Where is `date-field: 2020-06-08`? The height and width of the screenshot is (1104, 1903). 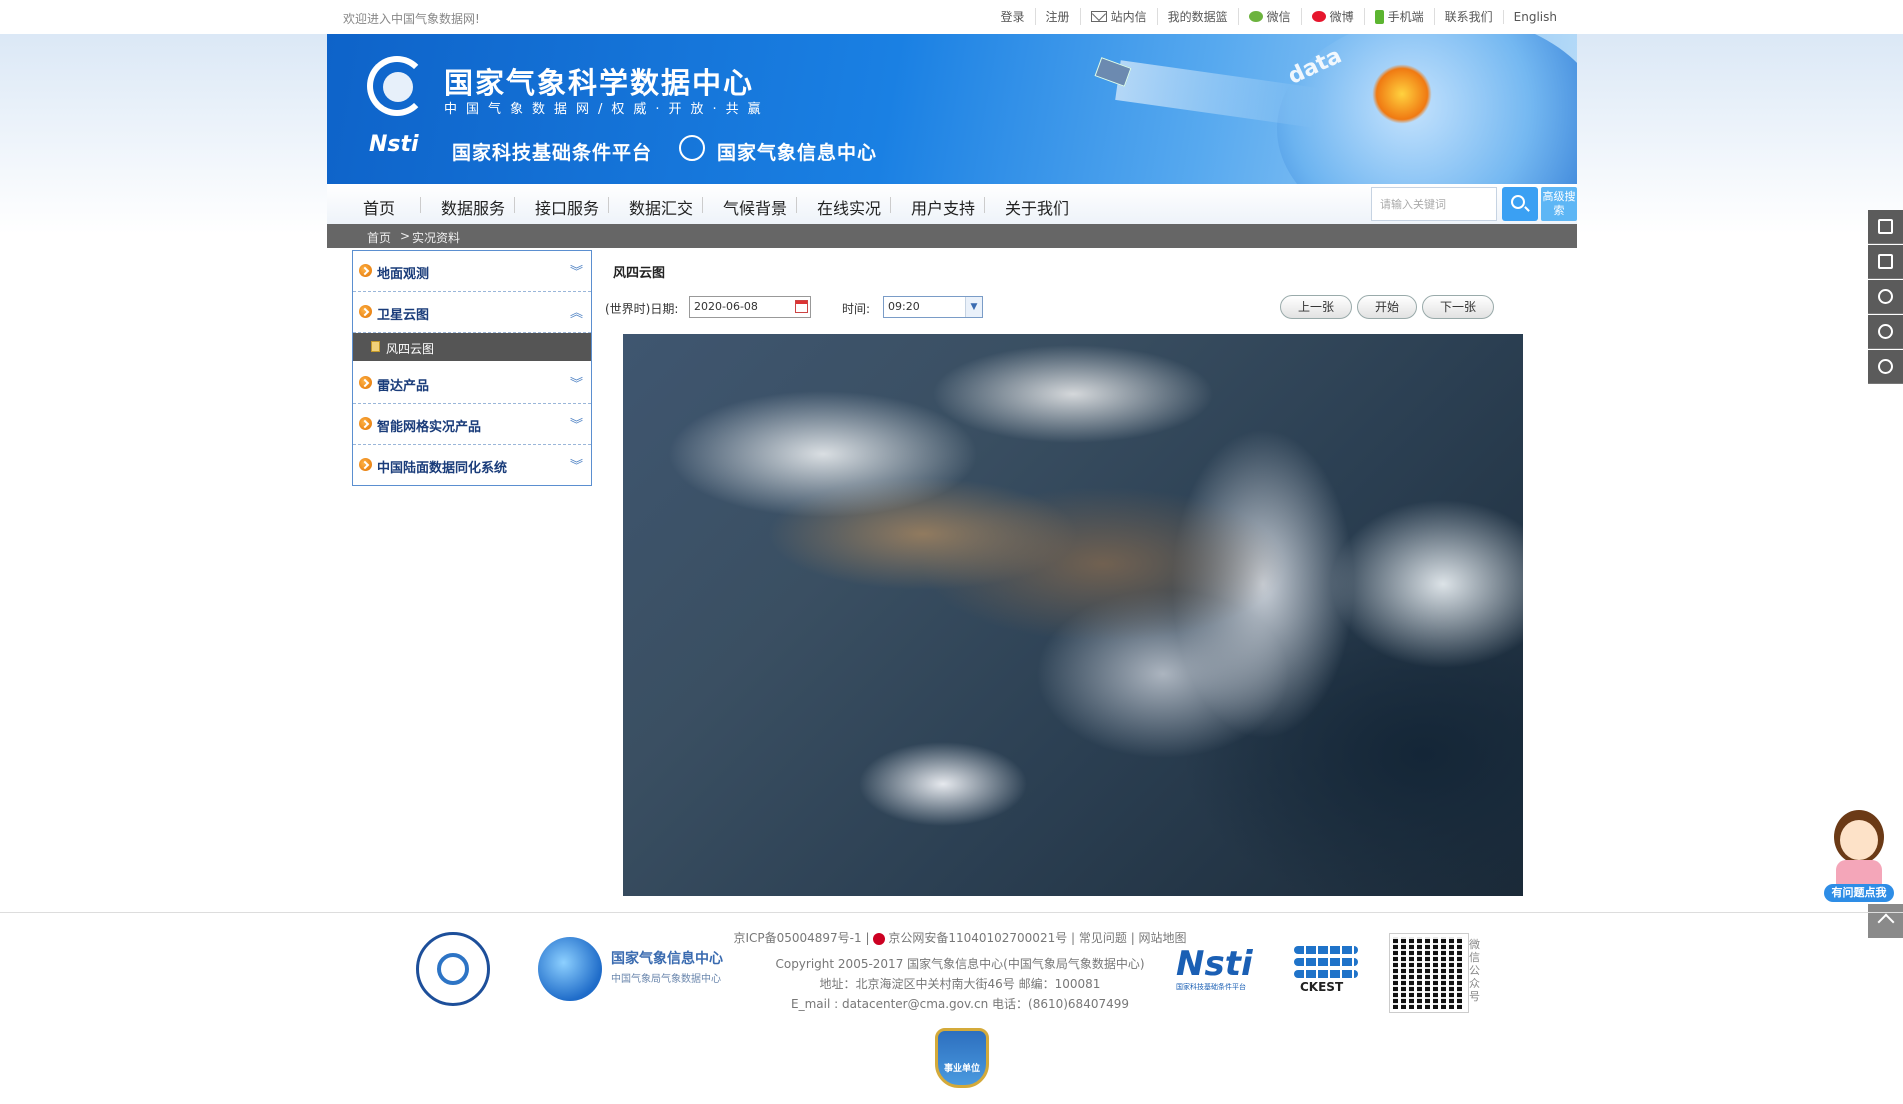
date-field: 2020-06-08 is located at coordinates (750, 307).